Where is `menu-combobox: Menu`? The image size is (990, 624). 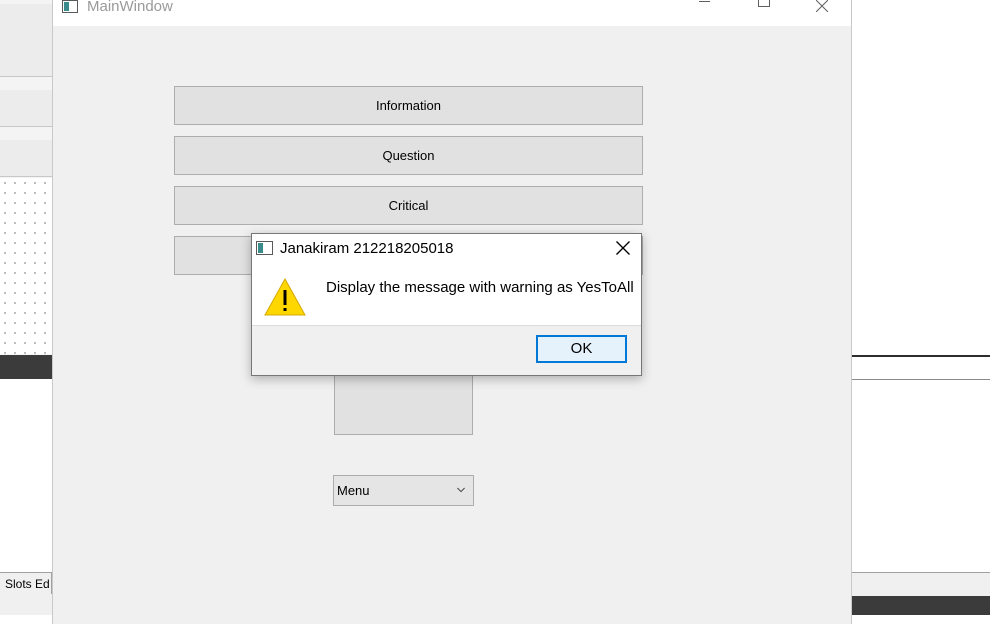
menu-combobox: Menu is located at coordinates (403, 490).